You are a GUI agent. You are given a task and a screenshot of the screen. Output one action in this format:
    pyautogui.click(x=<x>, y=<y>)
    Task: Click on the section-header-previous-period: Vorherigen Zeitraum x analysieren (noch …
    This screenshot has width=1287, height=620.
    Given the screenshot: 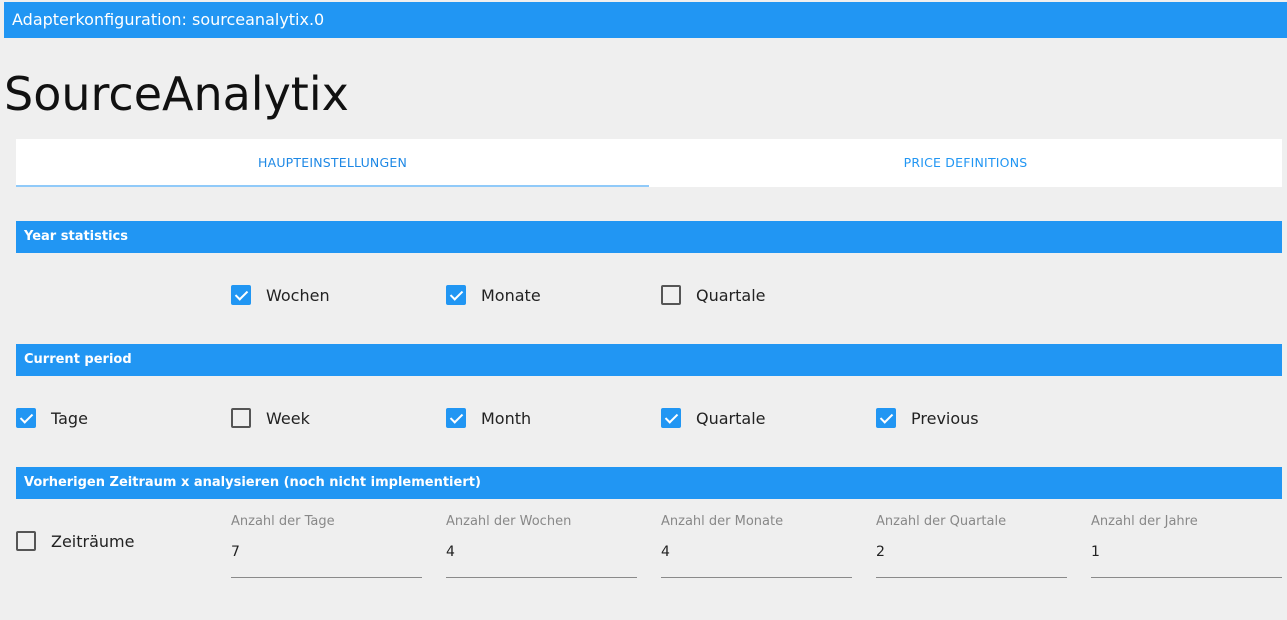 What is the action you would take?
    pyautogui.click(x=649, y=483)
    